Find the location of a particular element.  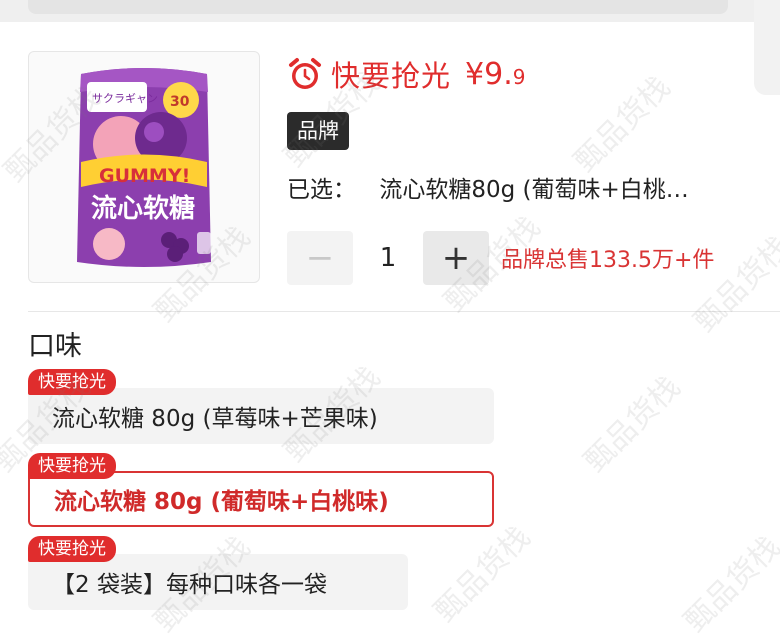

right-edge-panel is located at coordinates (767, 47).